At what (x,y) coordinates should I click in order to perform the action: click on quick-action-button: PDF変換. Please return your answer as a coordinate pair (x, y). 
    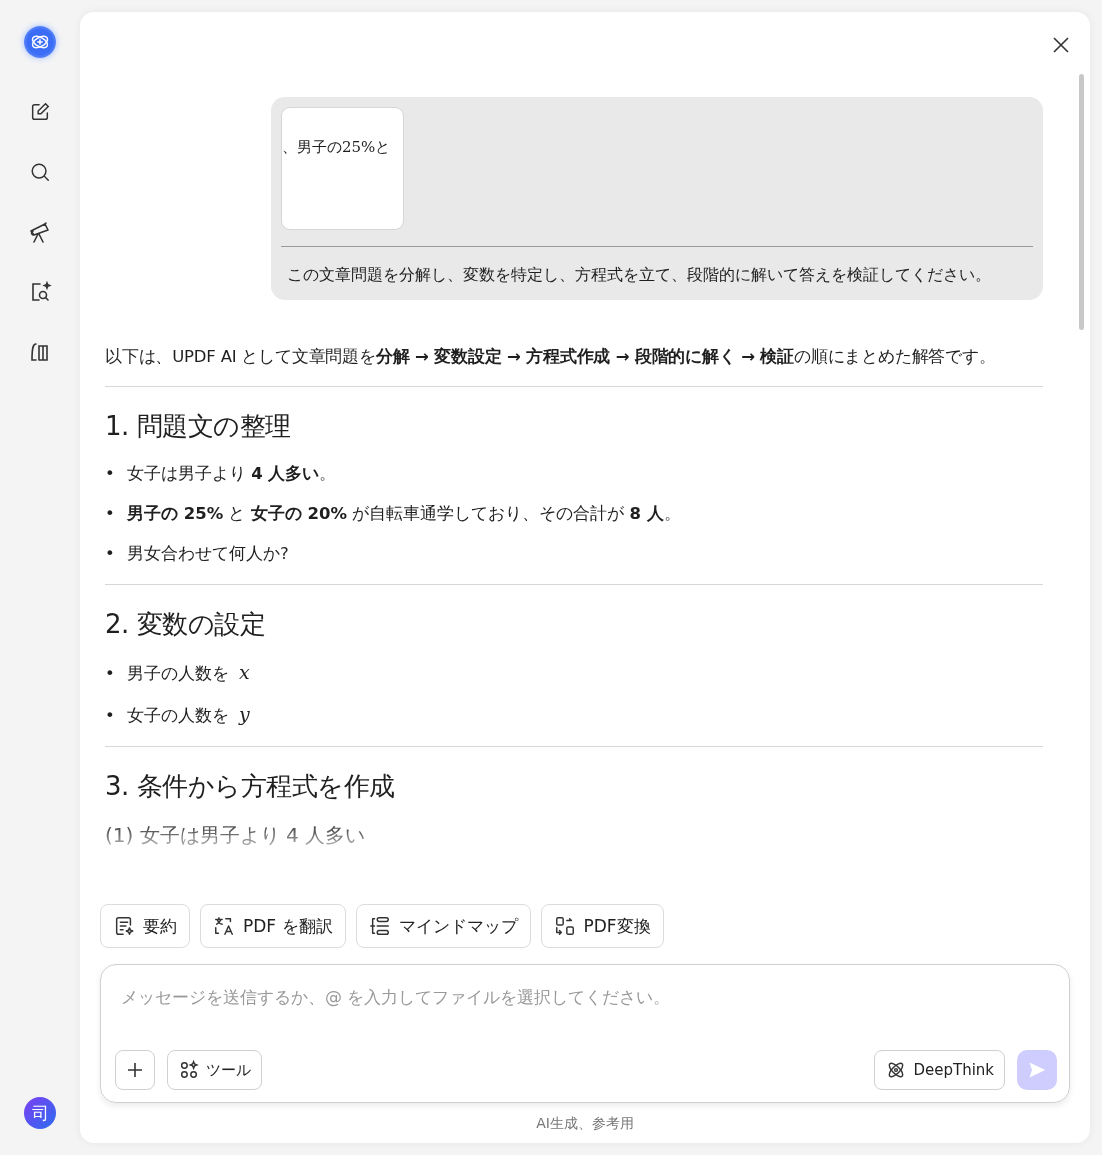
    Looking at the image, I should click on (602, 926).